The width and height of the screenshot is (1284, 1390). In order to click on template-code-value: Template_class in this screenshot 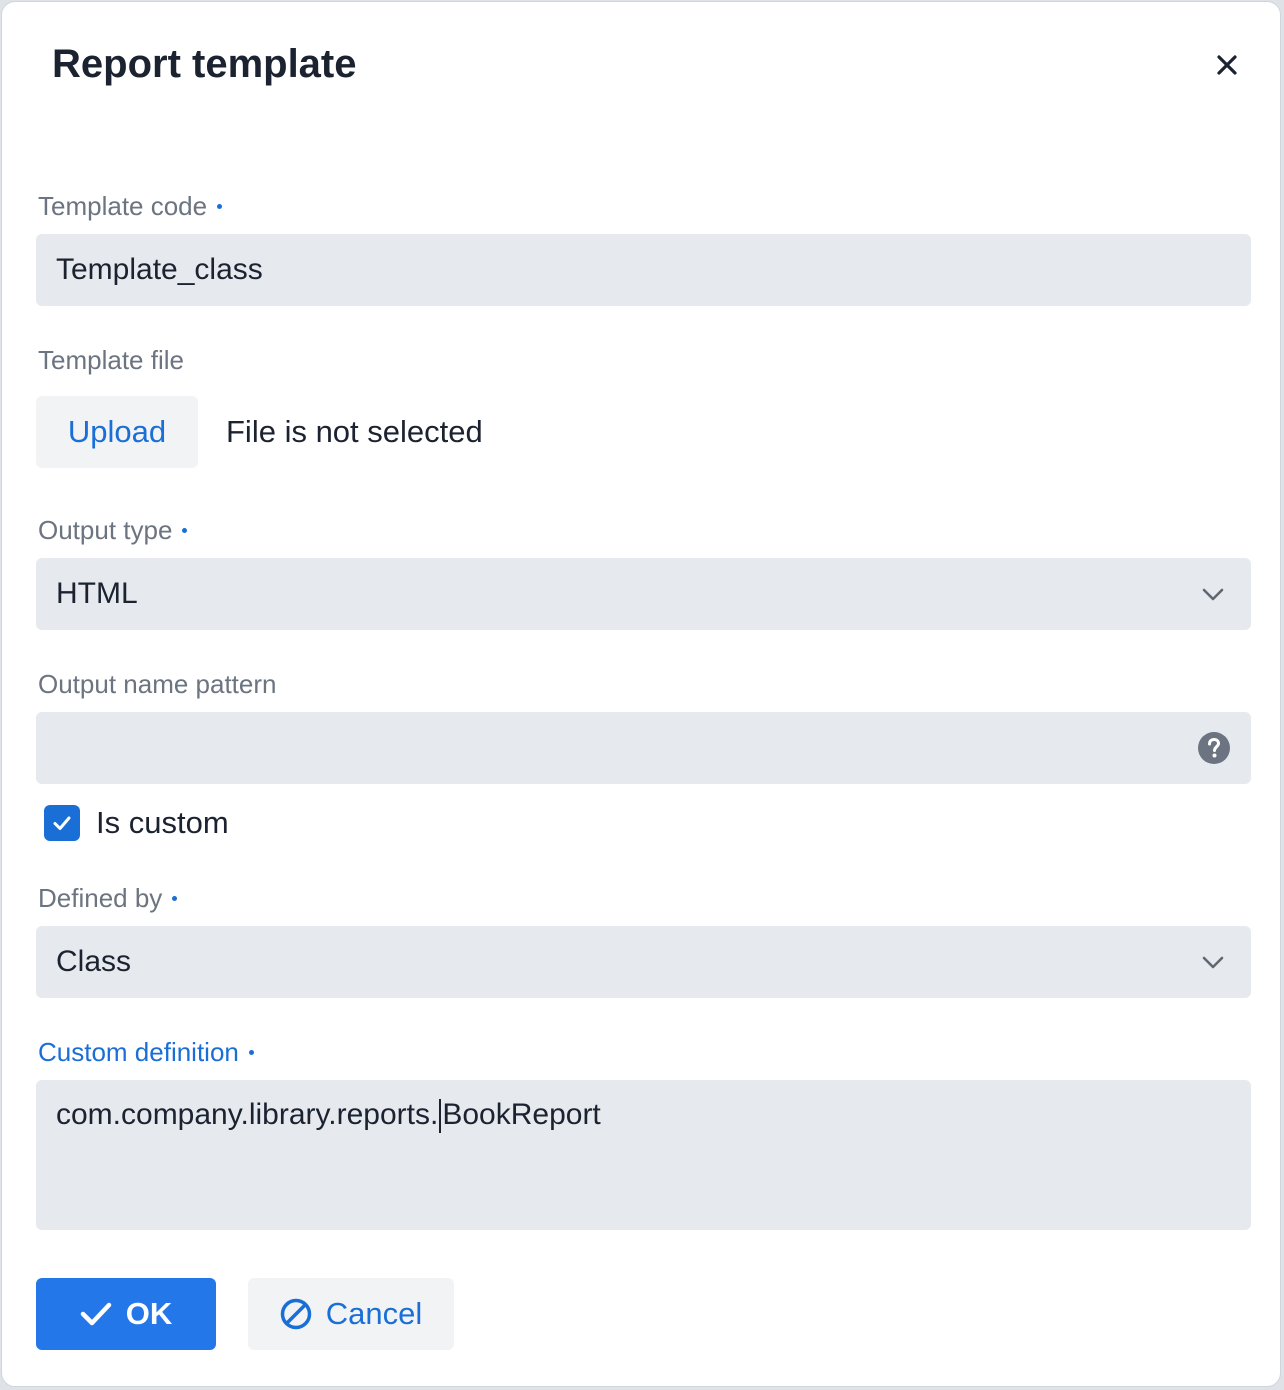, I will do `click(159, 269)`.